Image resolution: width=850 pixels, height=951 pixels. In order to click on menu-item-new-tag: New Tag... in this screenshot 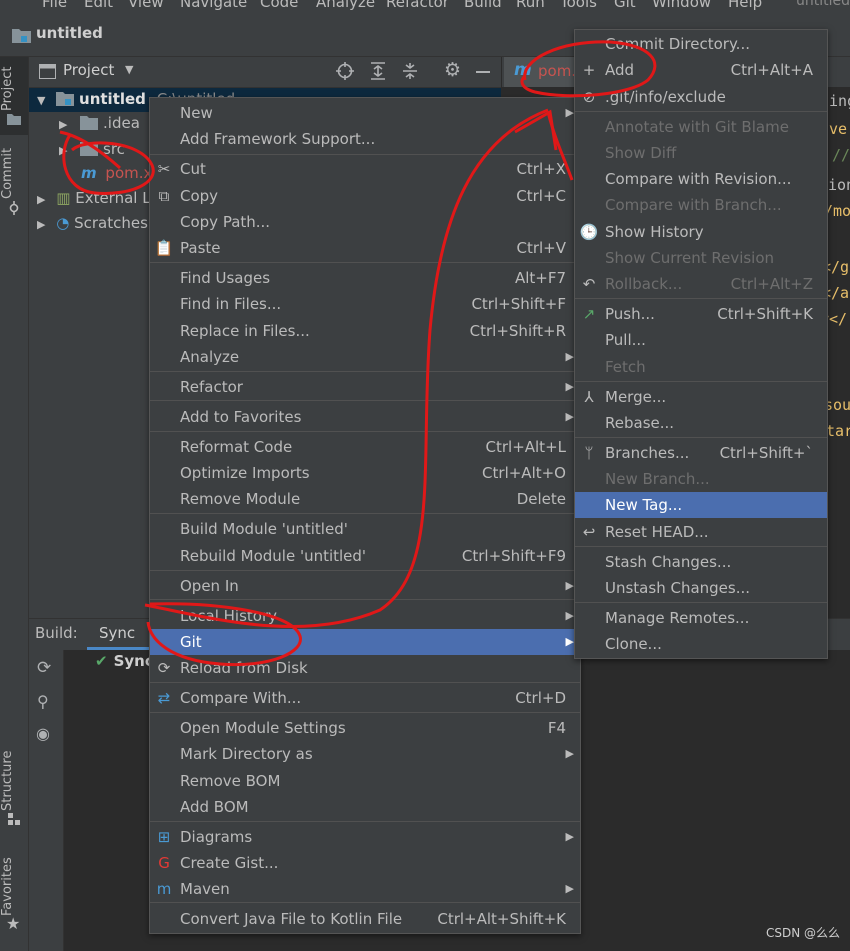, I will do `click(701, 505)`.